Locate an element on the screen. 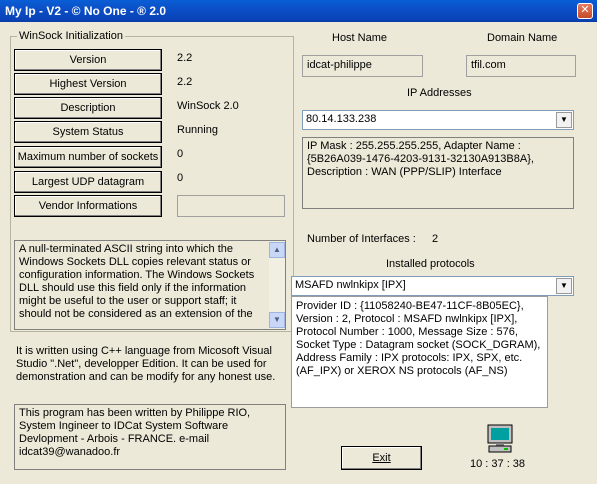 The image size is (597, 484). domain-name-field: tfil.com is located at coordinates (521, 66).